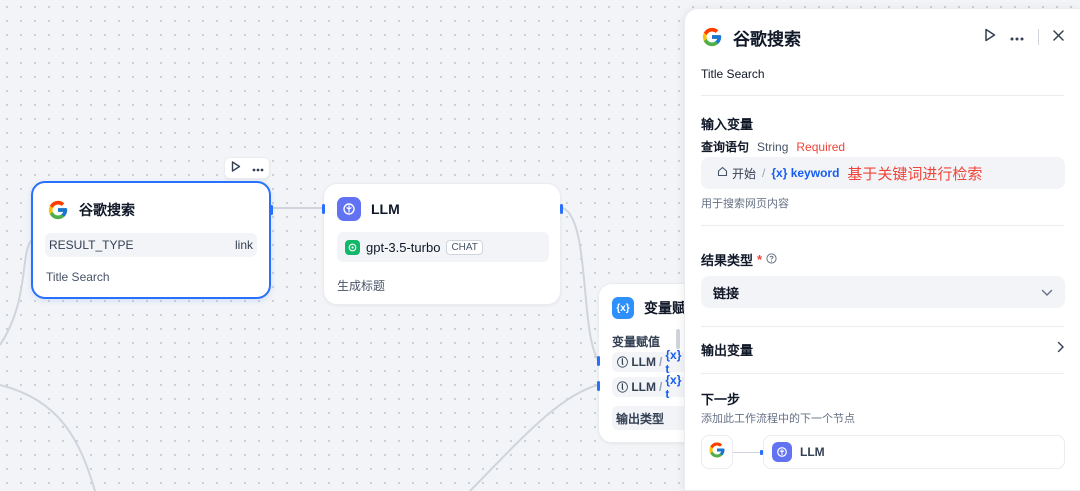 This screenshot has height=491, width=1080. Describe the element at coordinates (443, 247) in the screenshot. I see `model-selector: gpt-3.5-turbo CHAT` at that location.